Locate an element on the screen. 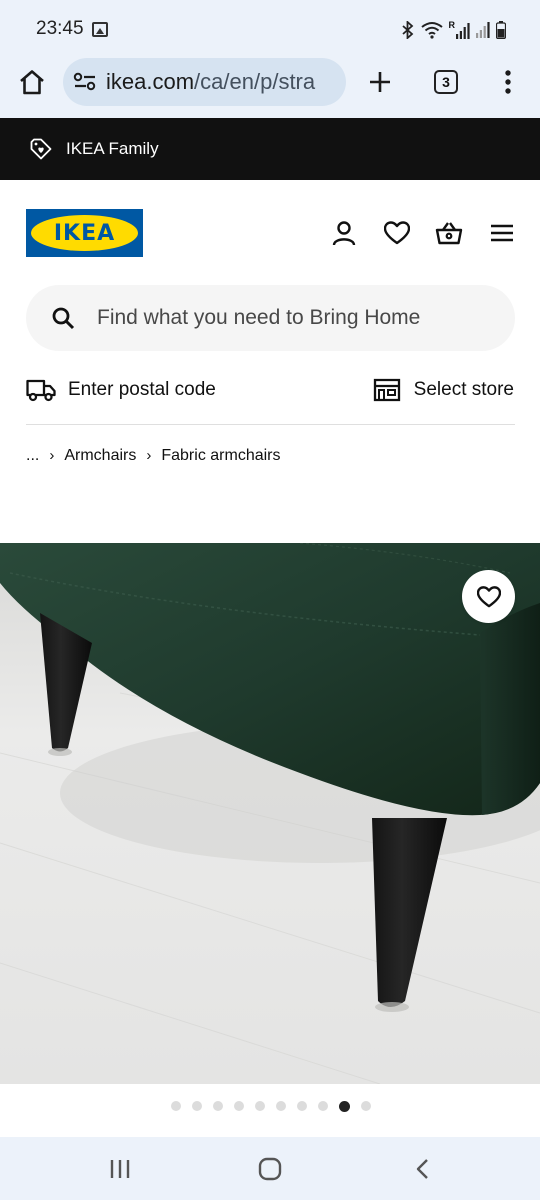  url-path: /ca/en/p/stra is located at coordinates (255, 81).